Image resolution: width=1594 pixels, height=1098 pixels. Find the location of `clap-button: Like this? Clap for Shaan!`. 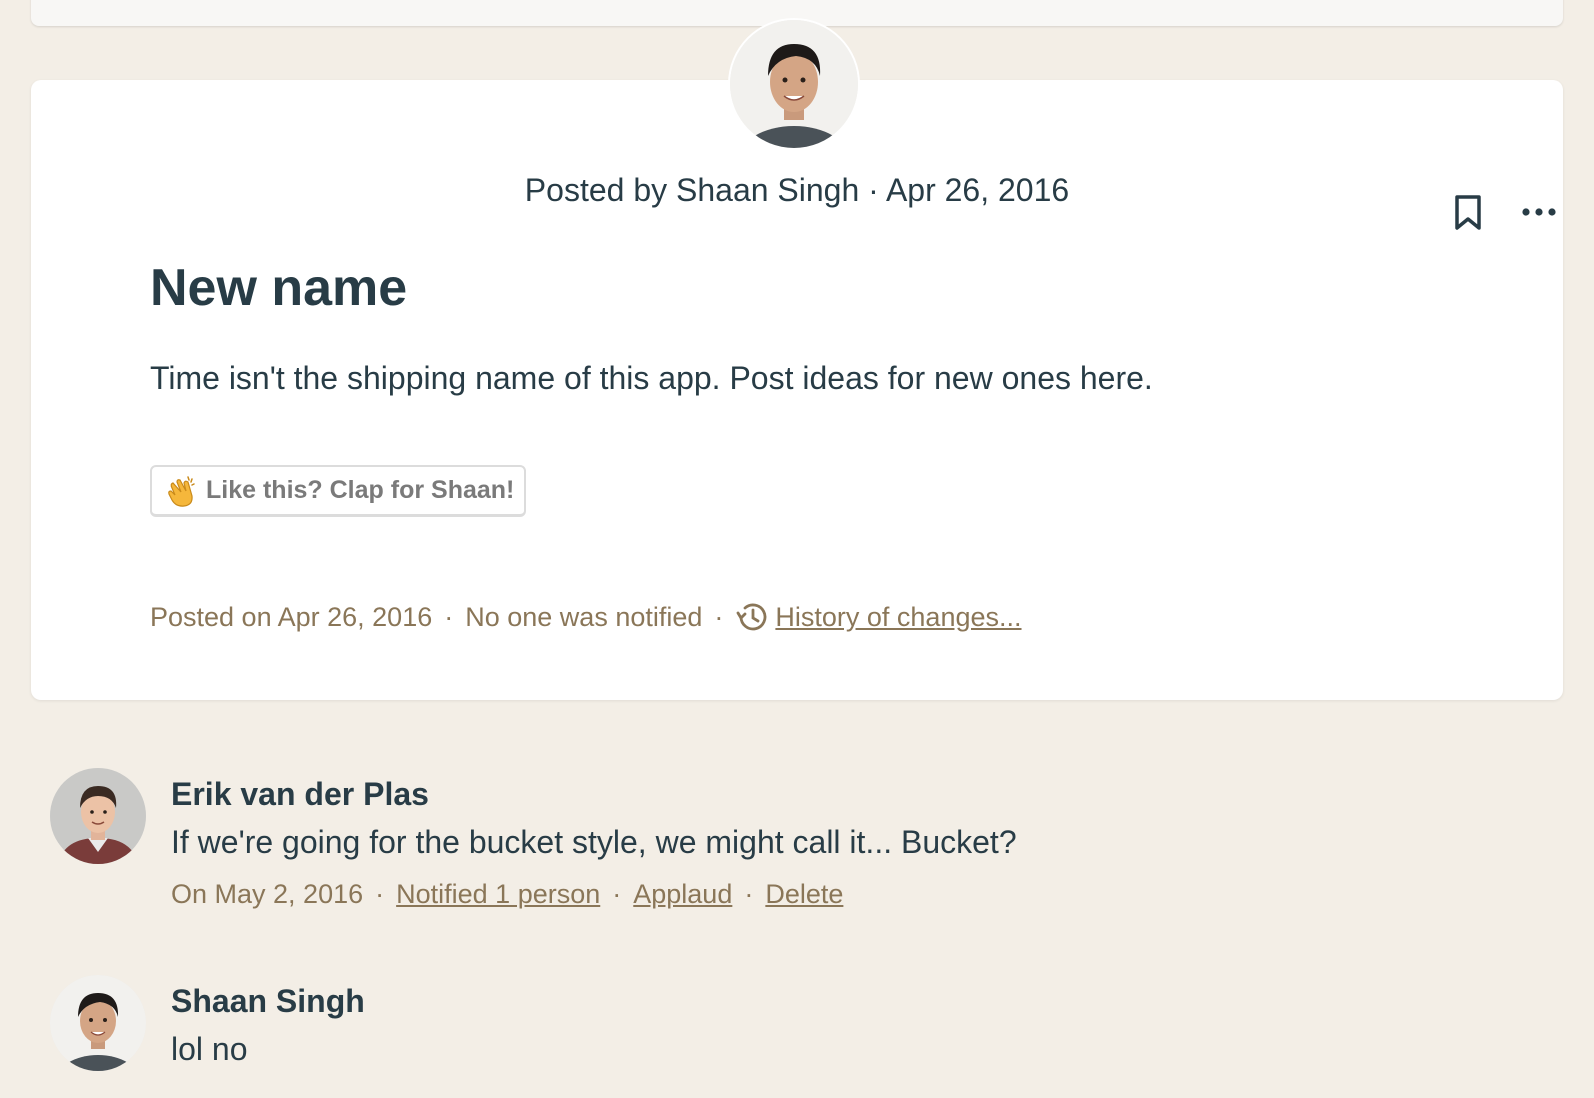

clap-button: Like this? Clap for Shaan! is located at coordinates (338, 491).